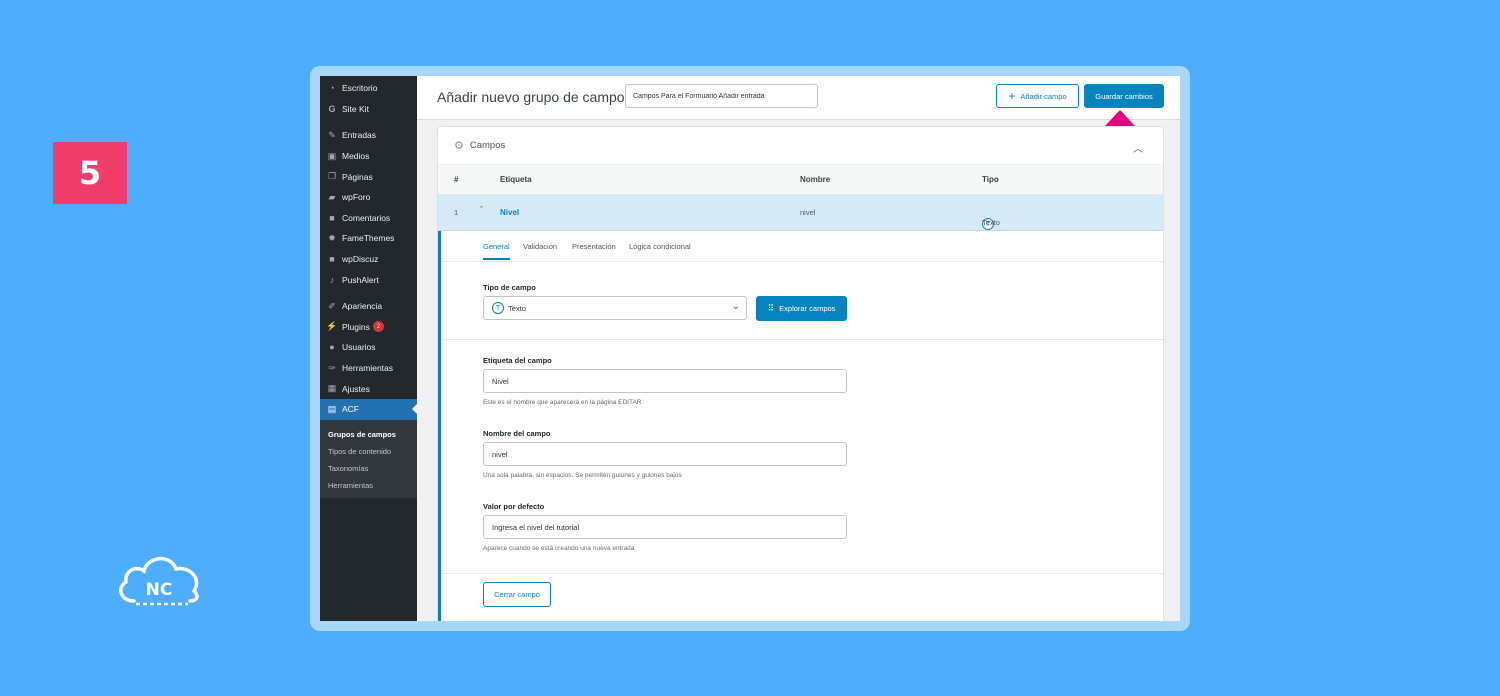 The image size is (1500, 696). I want to click on save-changes-button: Guardar cambios, so click(1124, 96).